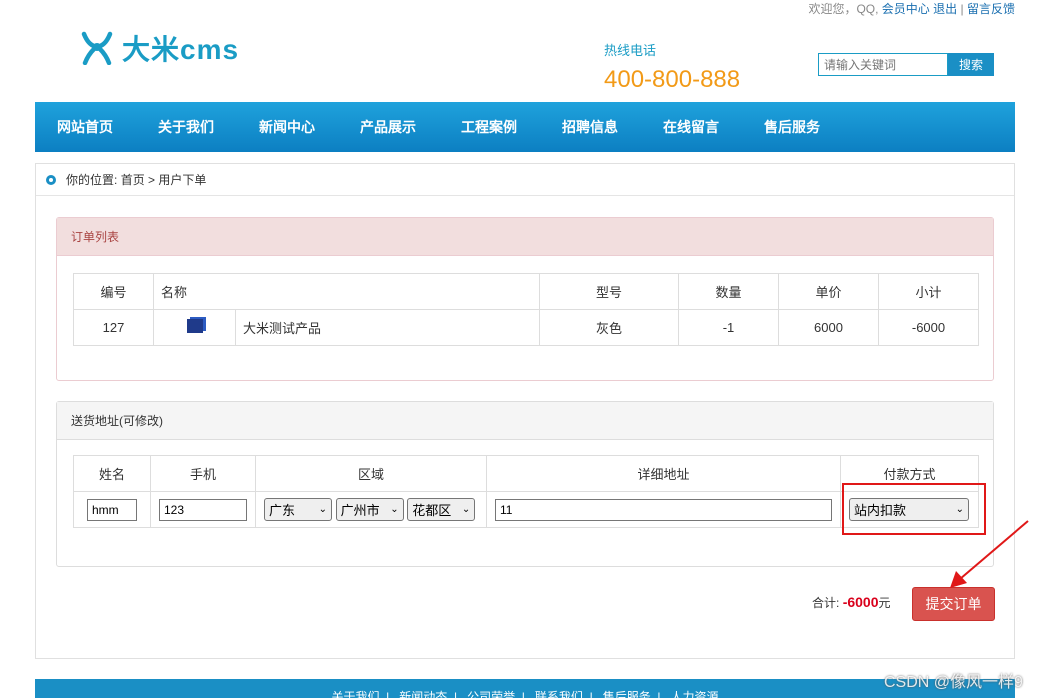 The height and width of the screenshot is (698, 1057). I want to click on hotline-label: 热线电话, so click(630, 50).